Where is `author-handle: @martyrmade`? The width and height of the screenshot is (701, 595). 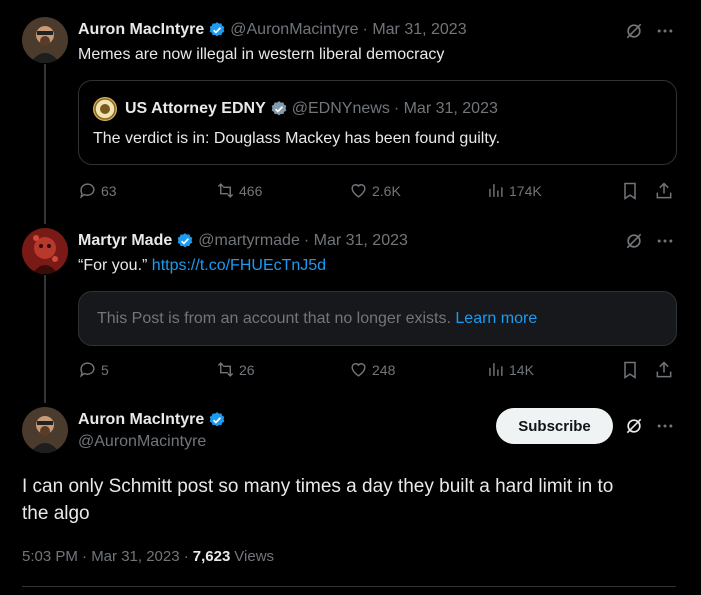 author-handle: @martyrmade is located at coordinates (249, 241).